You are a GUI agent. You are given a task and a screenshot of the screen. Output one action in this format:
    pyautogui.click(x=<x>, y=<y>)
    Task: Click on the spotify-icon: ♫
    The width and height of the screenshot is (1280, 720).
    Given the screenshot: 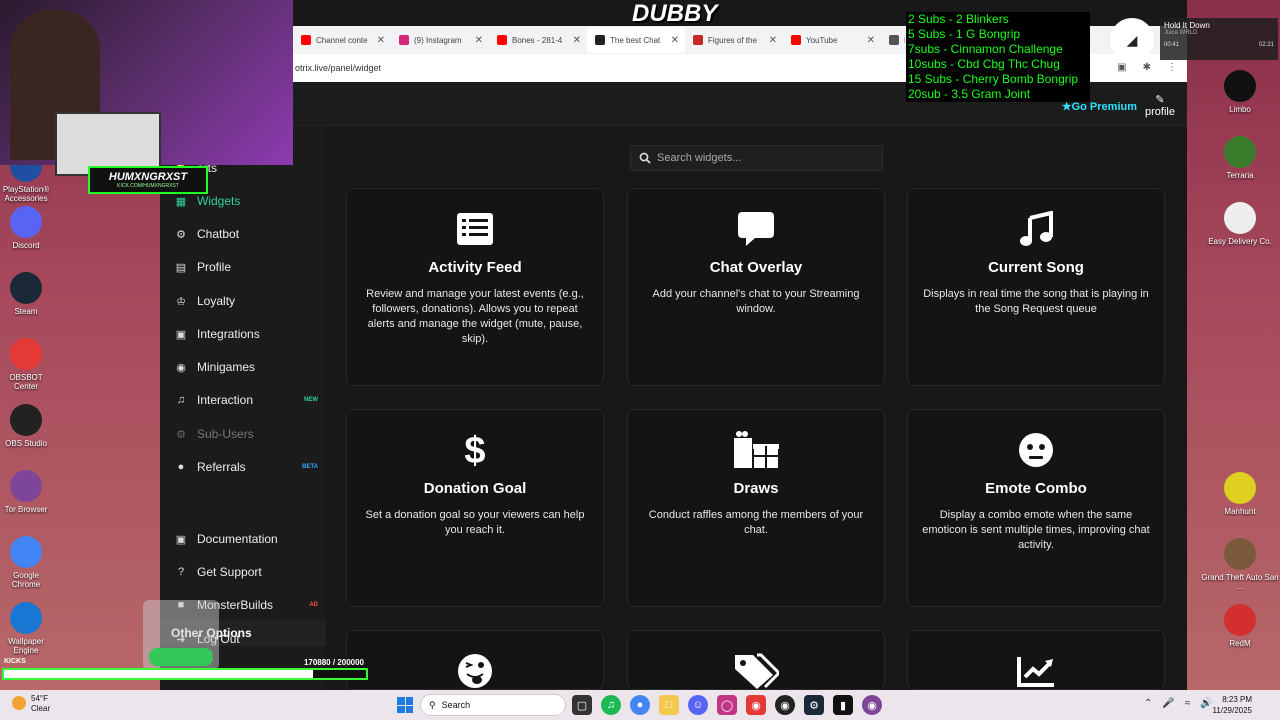 What is the action you would take?
    pyautogui.click(x=611, y=705)
    